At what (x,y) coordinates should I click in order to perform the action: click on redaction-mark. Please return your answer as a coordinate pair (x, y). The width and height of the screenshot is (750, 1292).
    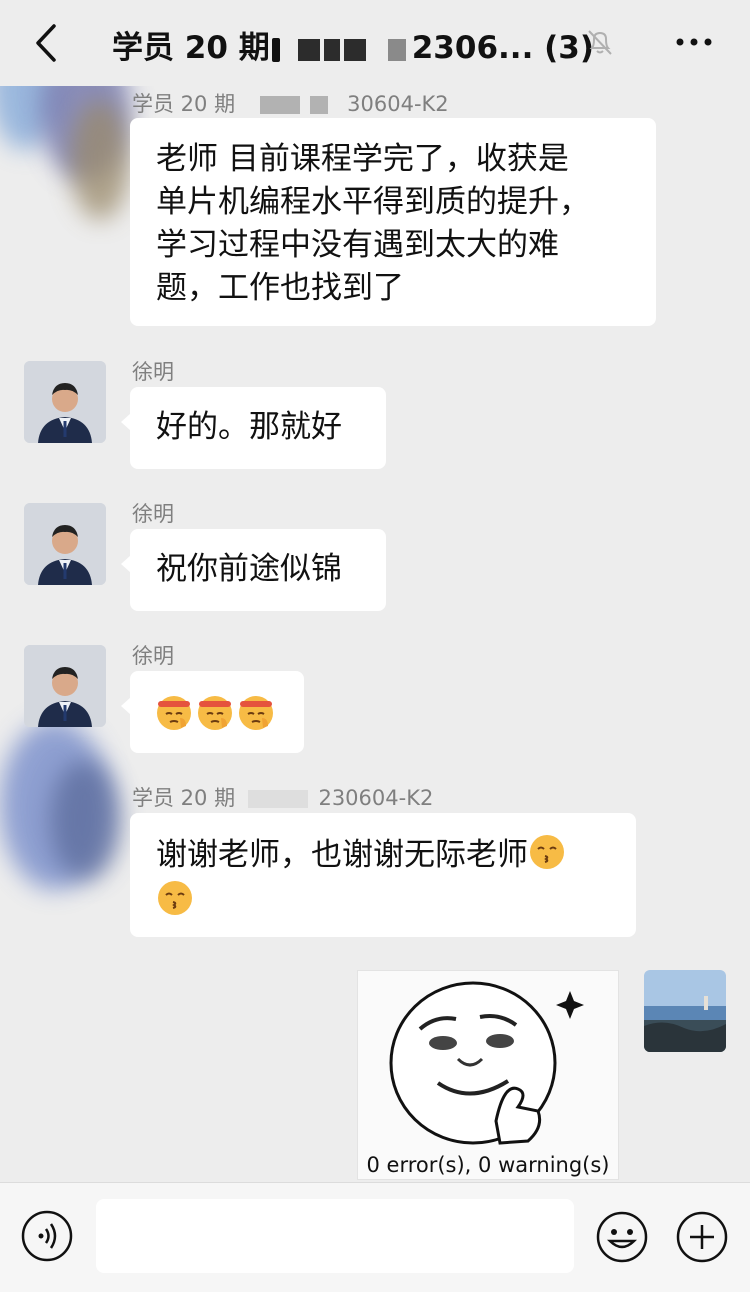
    Looking at the image, I should click on (275, 49).